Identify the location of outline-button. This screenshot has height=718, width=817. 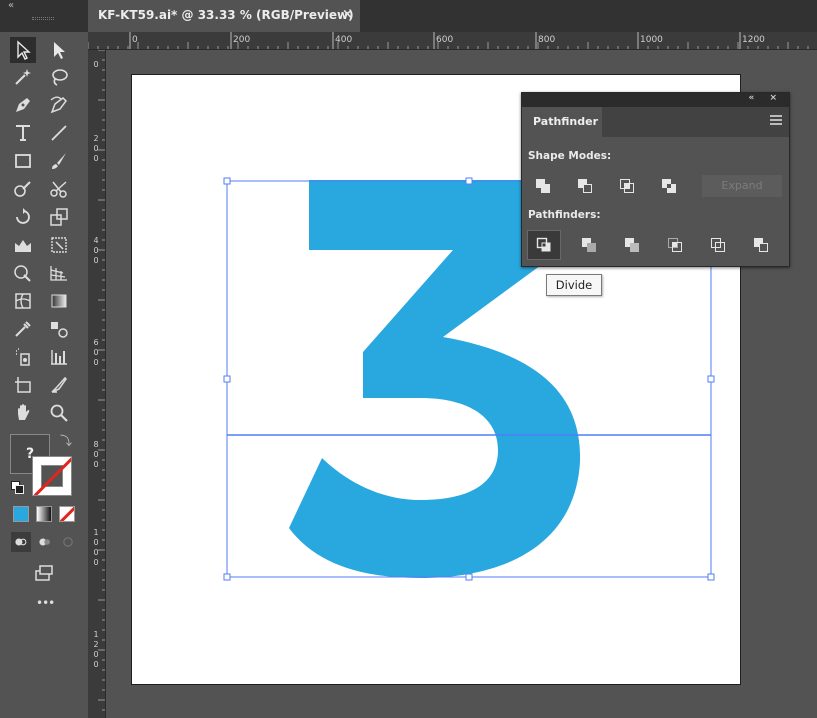
(718, 245).